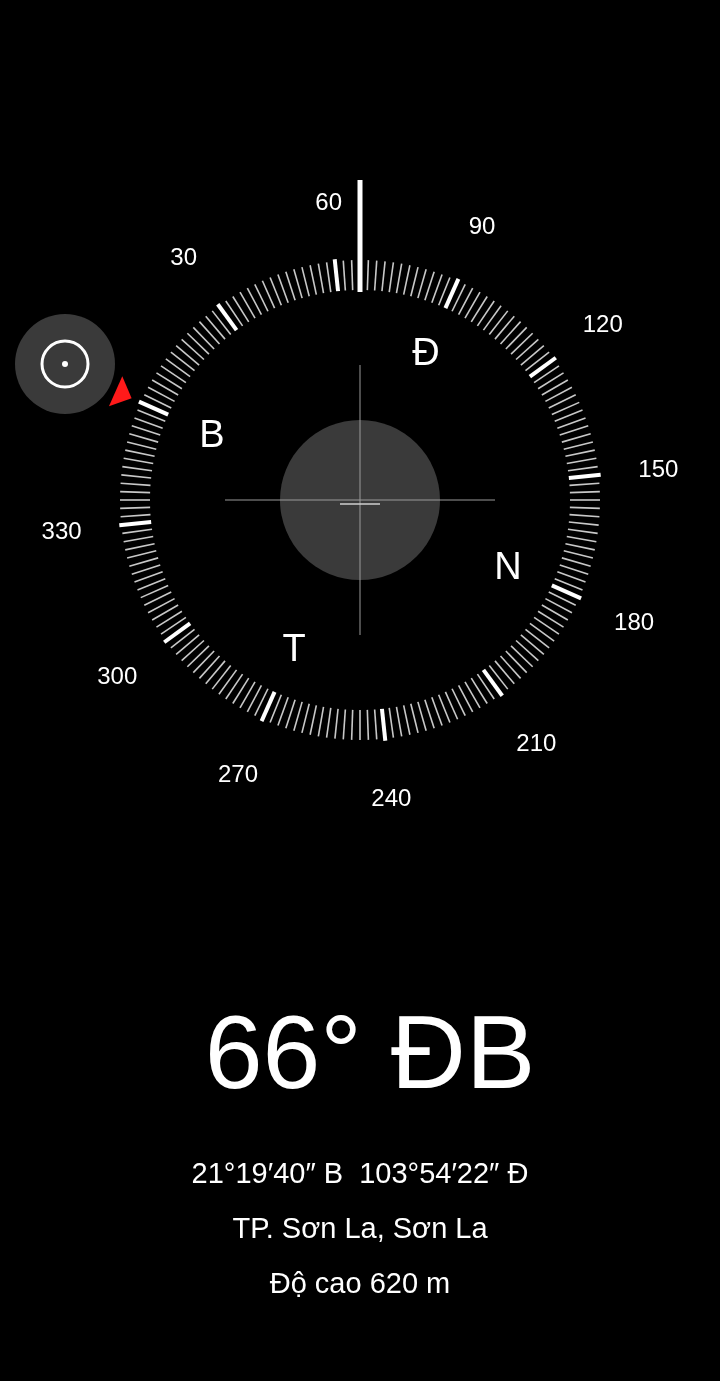 The width and height of the screenshot is (720, 1381). I want to click on degree-label: 120, so click(602, 323).